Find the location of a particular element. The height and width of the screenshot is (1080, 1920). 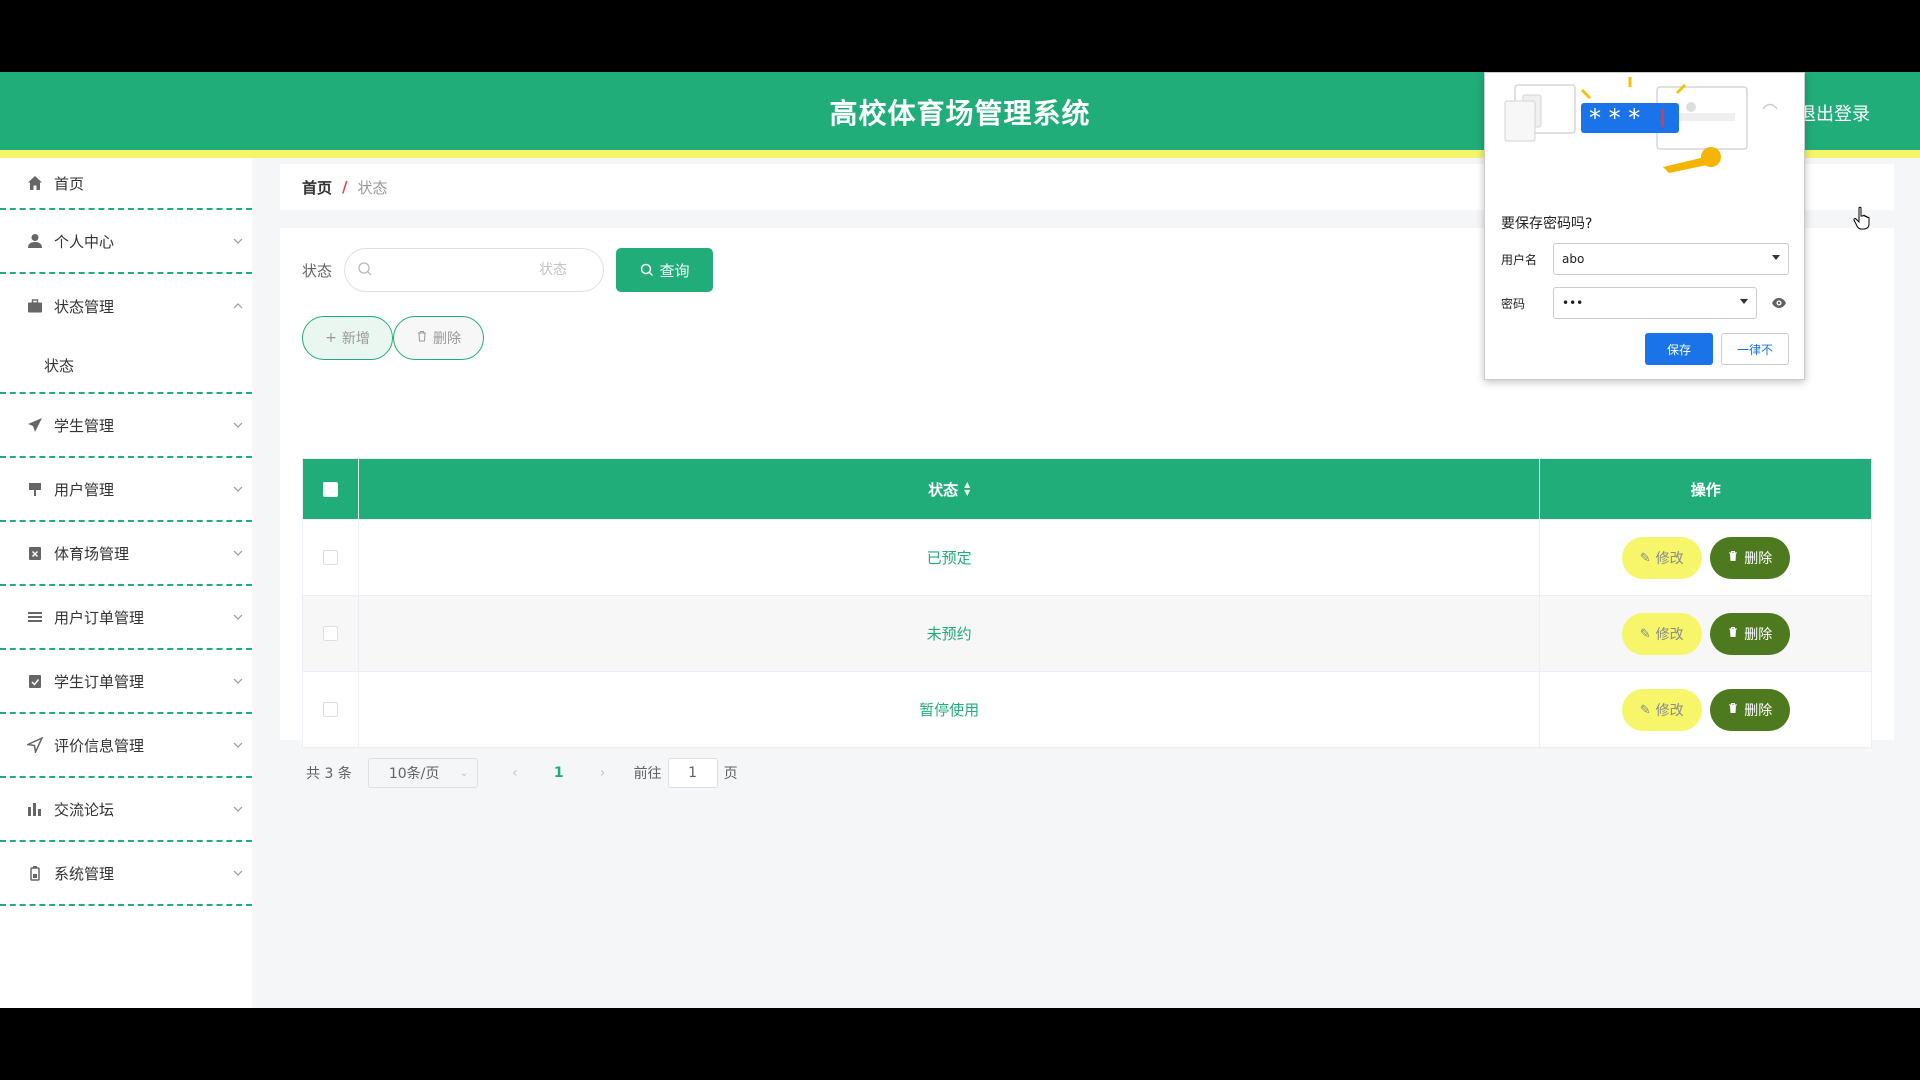

header-operation-label: 操作 is located at coordinates (1705, 489).